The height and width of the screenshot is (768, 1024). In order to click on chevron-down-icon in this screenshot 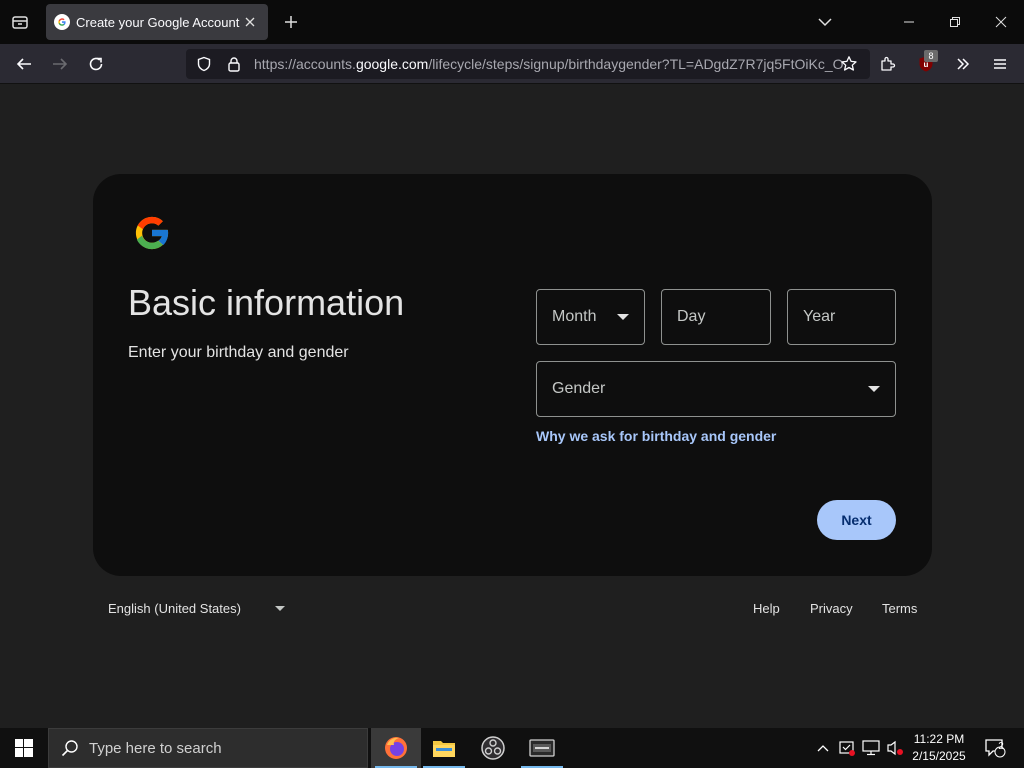, I will do `click(825, 22)`.